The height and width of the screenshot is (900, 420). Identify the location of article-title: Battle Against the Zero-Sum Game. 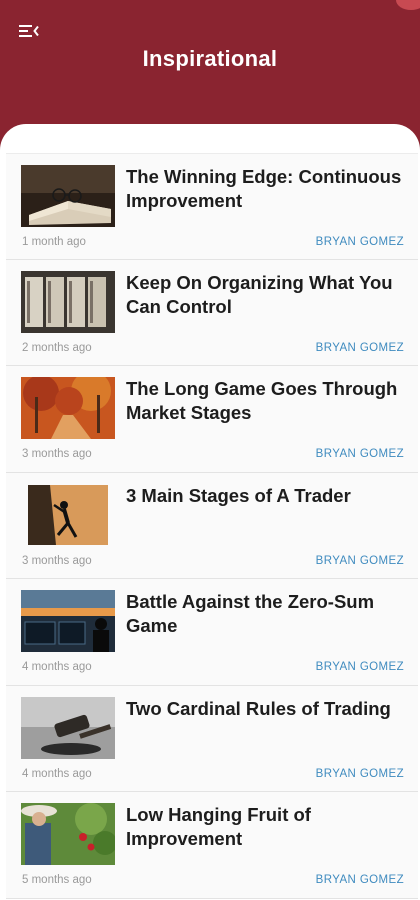
(250, 613).